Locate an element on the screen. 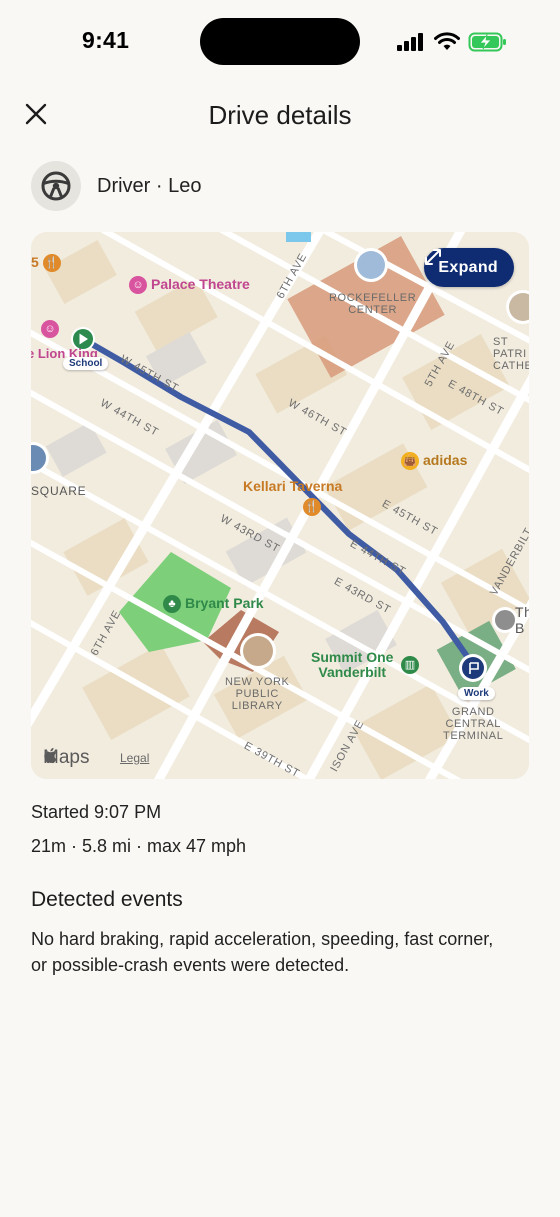  landmark-label: PATRI is located at coordinates (510, 354).